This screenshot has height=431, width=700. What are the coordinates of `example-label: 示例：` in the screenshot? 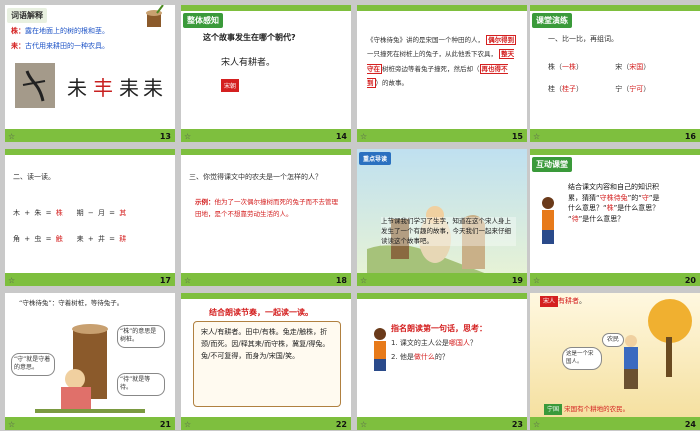 It's located at (205, 202).